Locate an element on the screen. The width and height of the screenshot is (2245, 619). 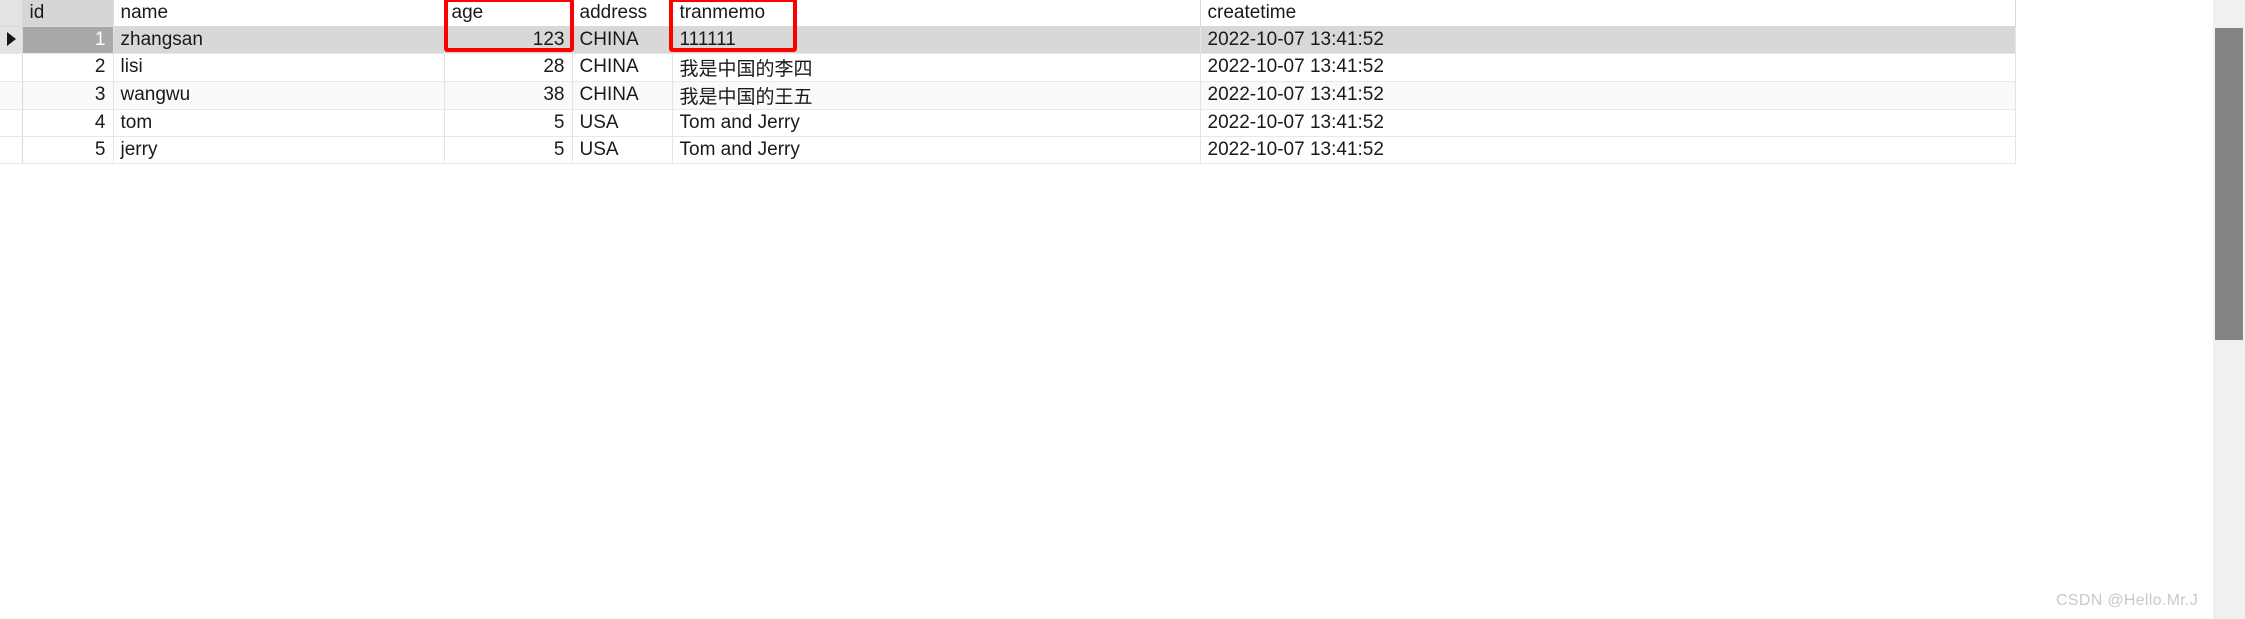
cell-id: 2 is located at coordinates (68, 67).